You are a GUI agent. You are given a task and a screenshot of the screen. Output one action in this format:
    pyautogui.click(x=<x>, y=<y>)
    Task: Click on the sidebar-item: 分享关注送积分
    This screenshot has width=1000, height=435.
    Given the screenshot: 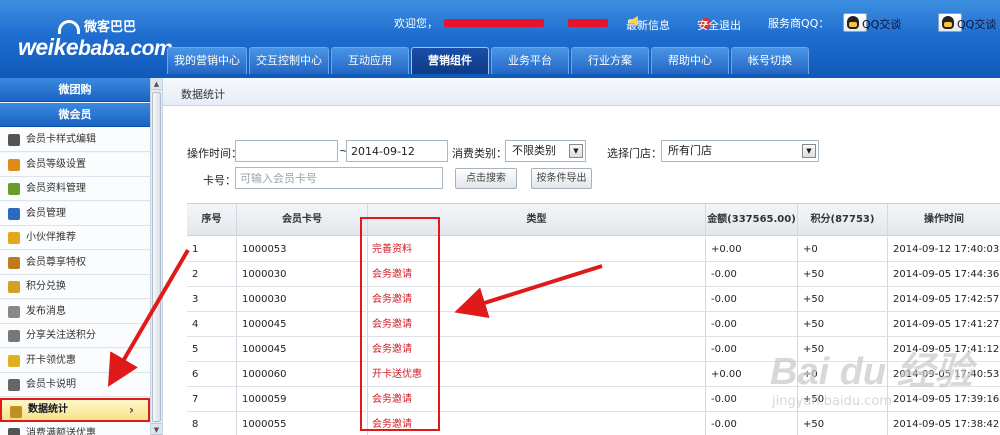 What is the action you would take?
    pyautogui.click(x=75, y=336)
    